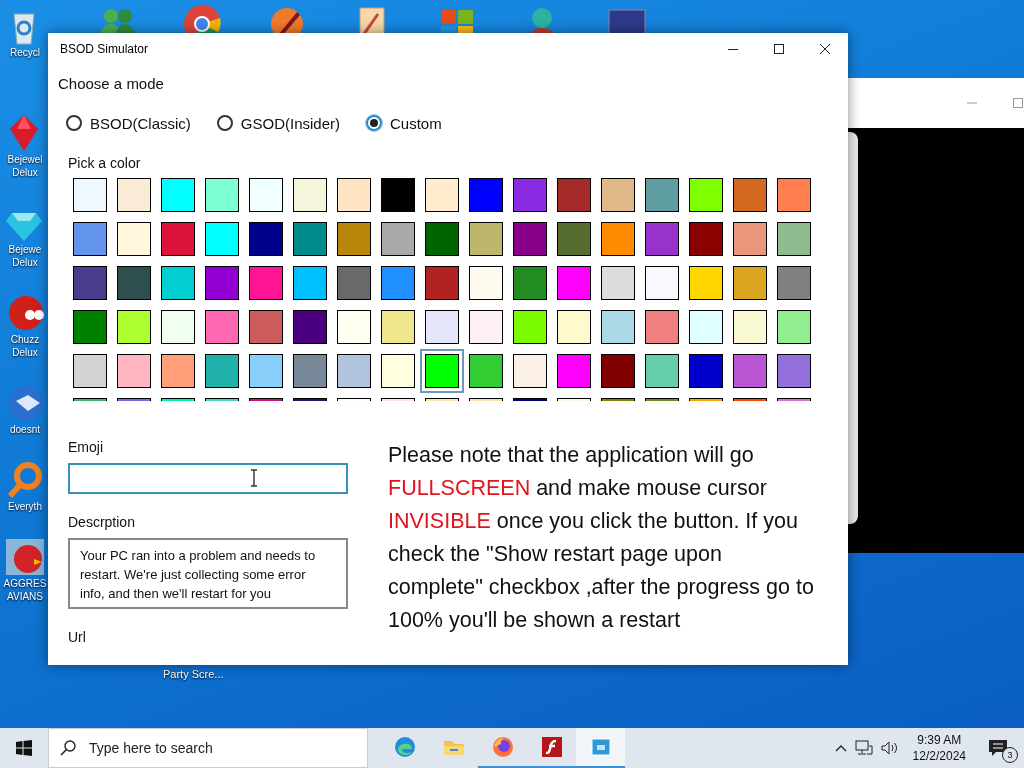 The height and width of the screenshot is (768, 1024). I want to click on desktop-icon-label: Chuzz Delux, so click(25, 346).